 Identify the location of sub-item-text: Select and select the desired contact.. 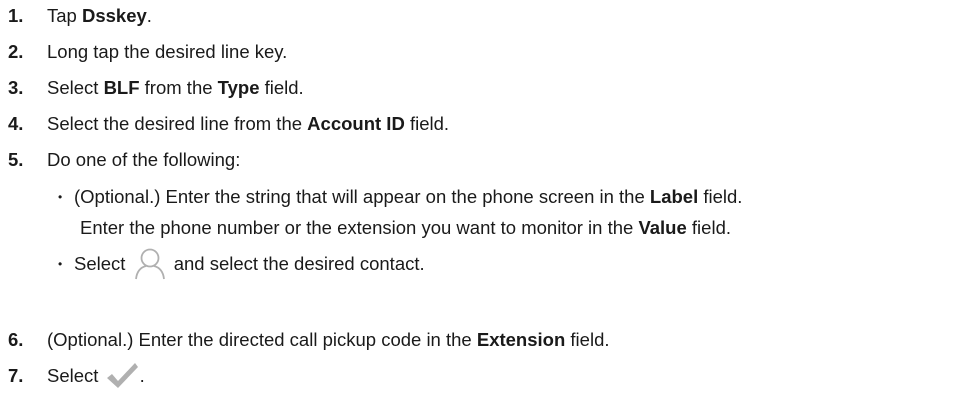
(249, 264).